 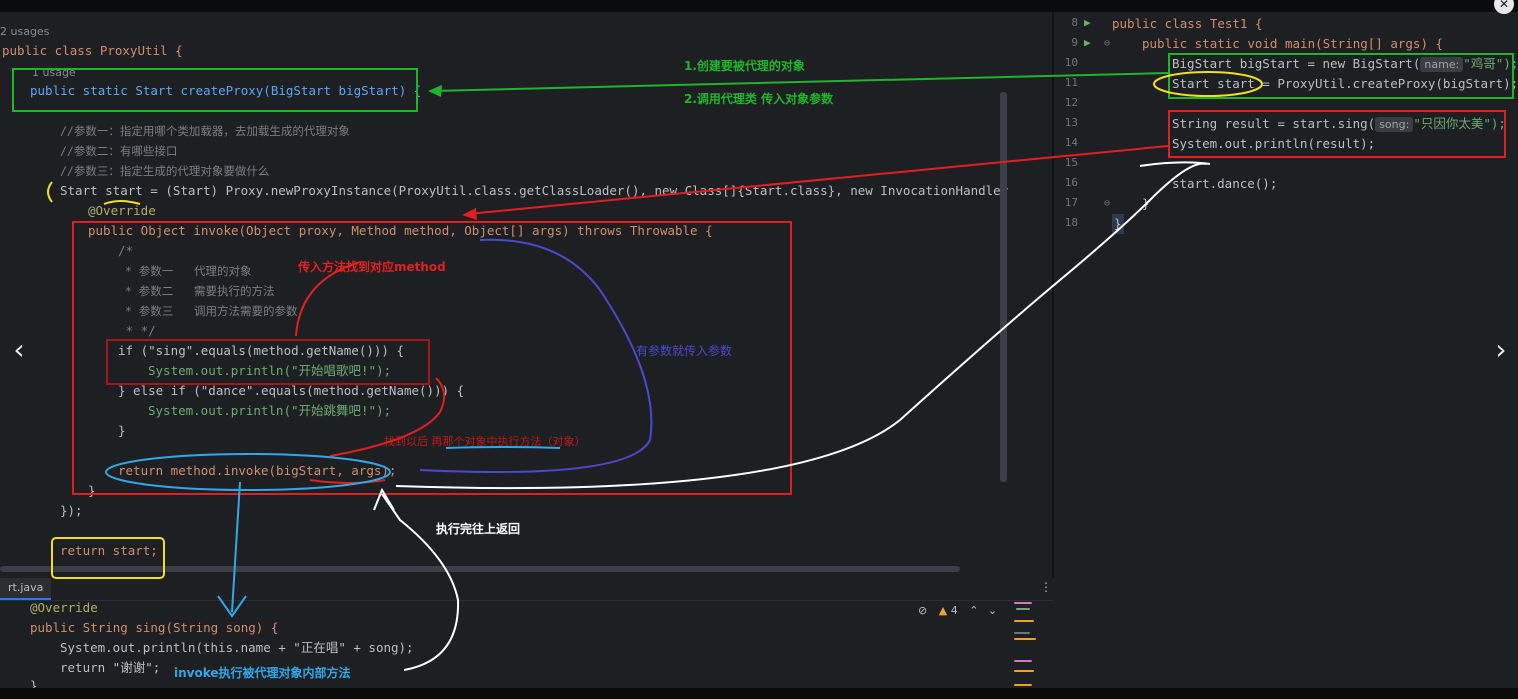 What do you see at coordinates (485, 441) in the screenshot?
I see `find-exec-note: 找到以后 再那个对象中执行方法（对象）` at bounding box center [485, 441].